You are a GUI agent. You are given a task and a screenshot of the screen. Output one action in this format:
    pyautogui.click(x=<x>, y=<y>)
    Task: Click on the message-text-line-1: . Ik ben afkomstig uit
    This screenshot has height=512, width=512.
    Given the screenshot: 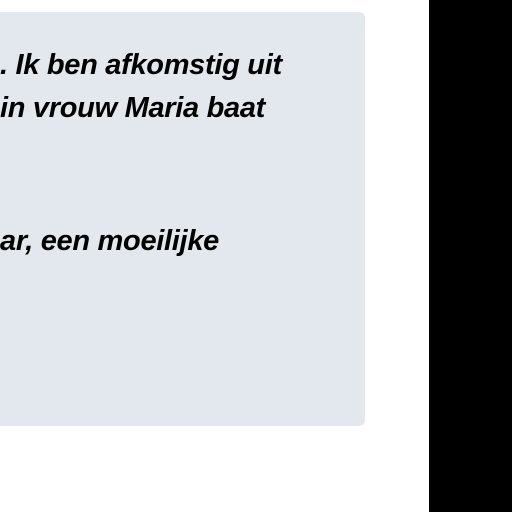 What is the action you would take?
    pyautogui.click(x=141, y=65)
    